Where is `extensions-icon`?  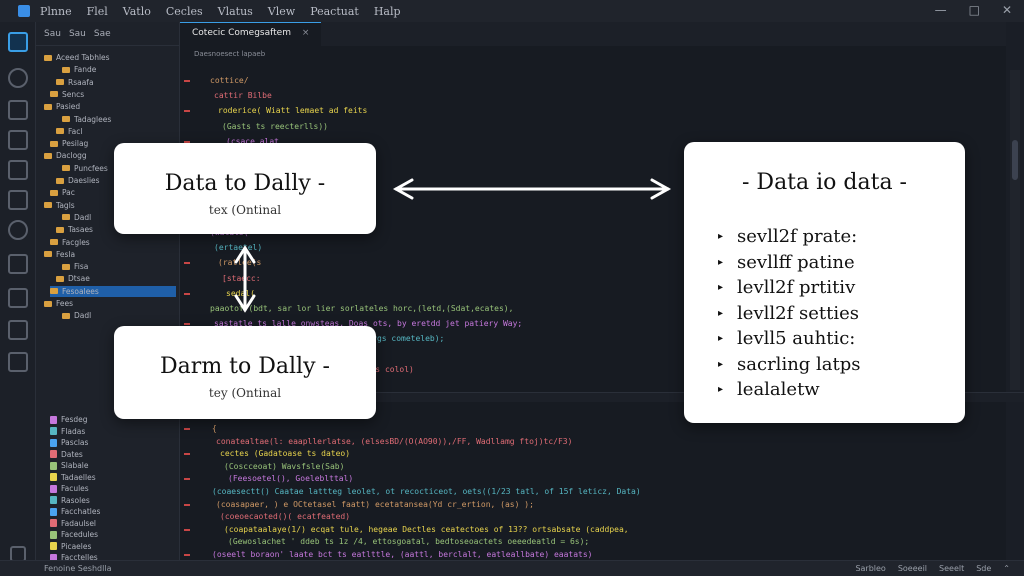 extensions-icon is located at coordinates (18, 170).